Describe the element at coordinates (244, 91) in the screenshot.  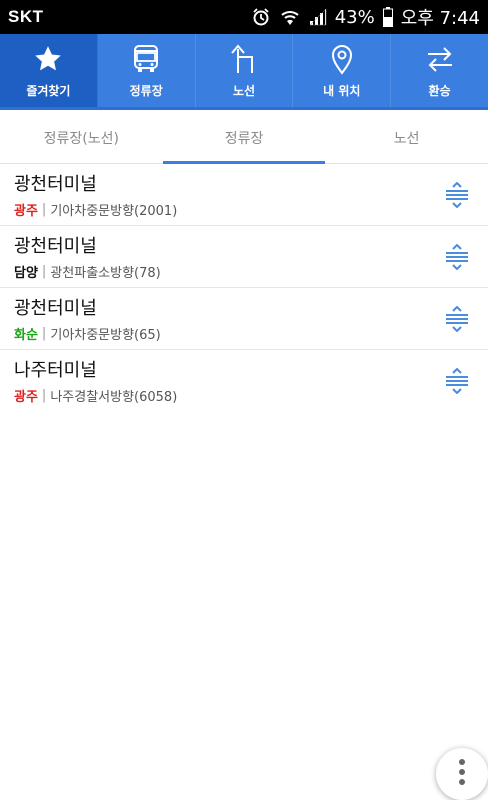
I see `nav-label: 노선` at that location.